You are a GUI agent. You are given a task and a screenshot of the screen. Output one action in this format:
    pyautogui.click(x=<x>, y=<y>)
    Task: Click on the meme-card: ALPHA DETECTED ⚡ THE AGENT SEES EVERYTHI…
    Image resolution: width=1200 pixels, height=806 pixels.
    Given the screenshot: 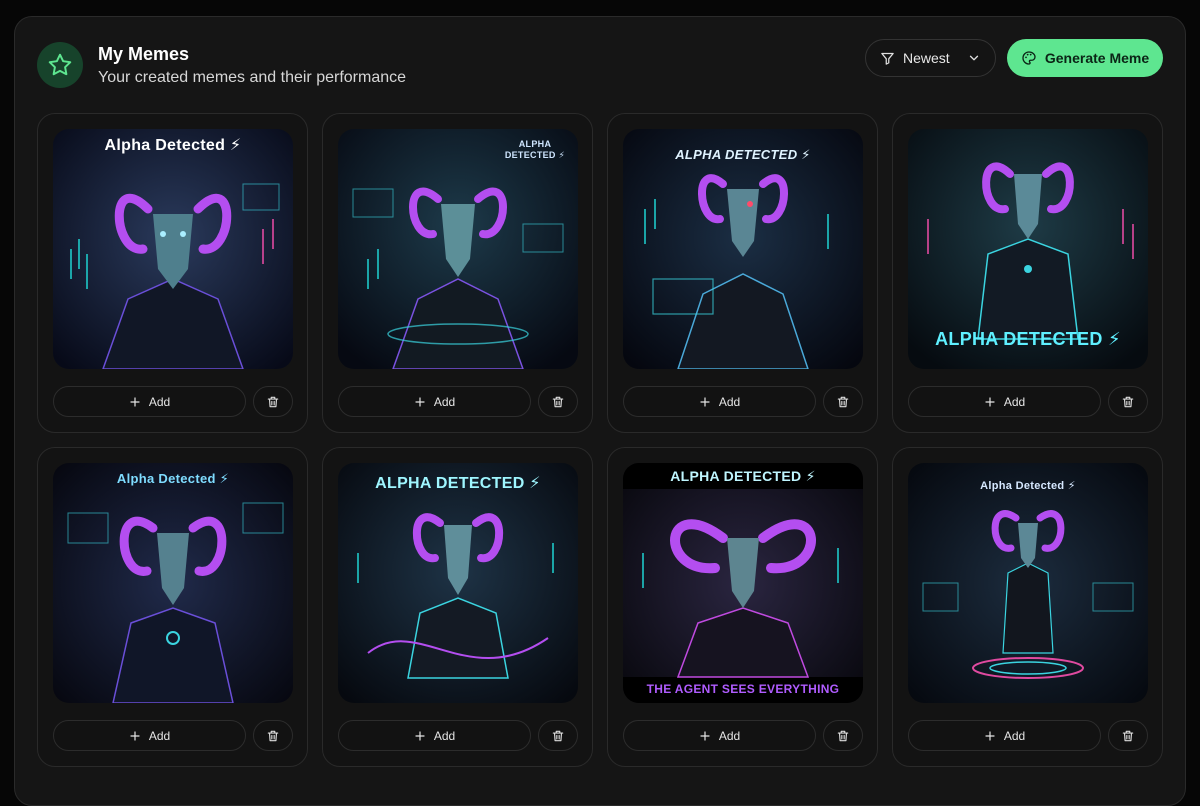 What is the action you would take?
    pyautogui.click(x=742, y=607)
    